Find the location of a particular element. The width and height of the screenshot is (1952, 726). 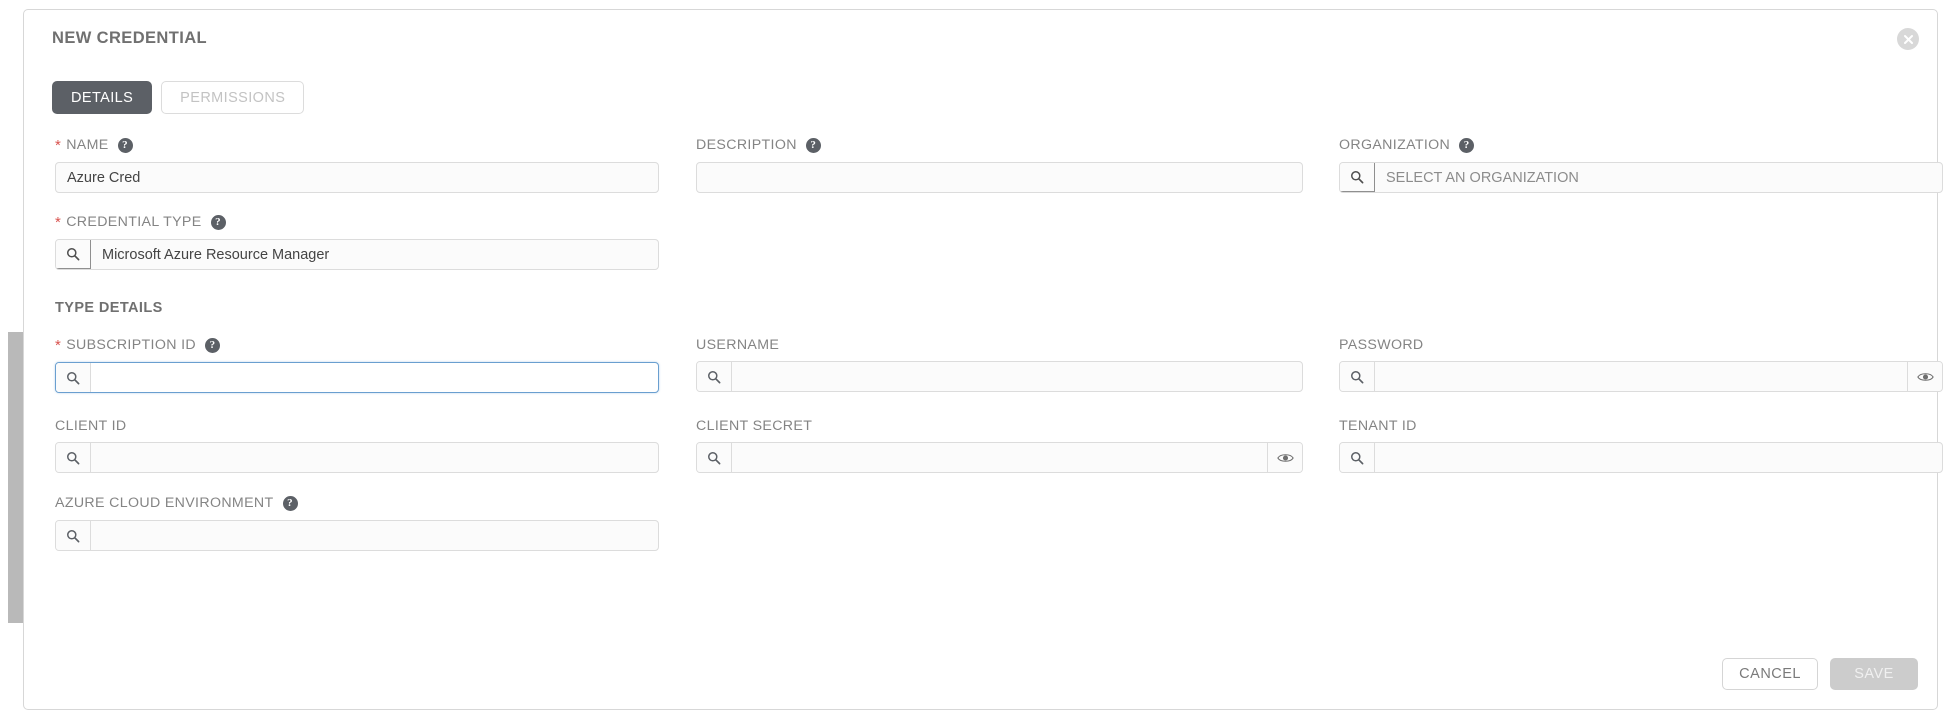

form-row-3: * SUBSCRIPTION ID ? USERNAME PASSWORD is located at coordinates (983, 378).